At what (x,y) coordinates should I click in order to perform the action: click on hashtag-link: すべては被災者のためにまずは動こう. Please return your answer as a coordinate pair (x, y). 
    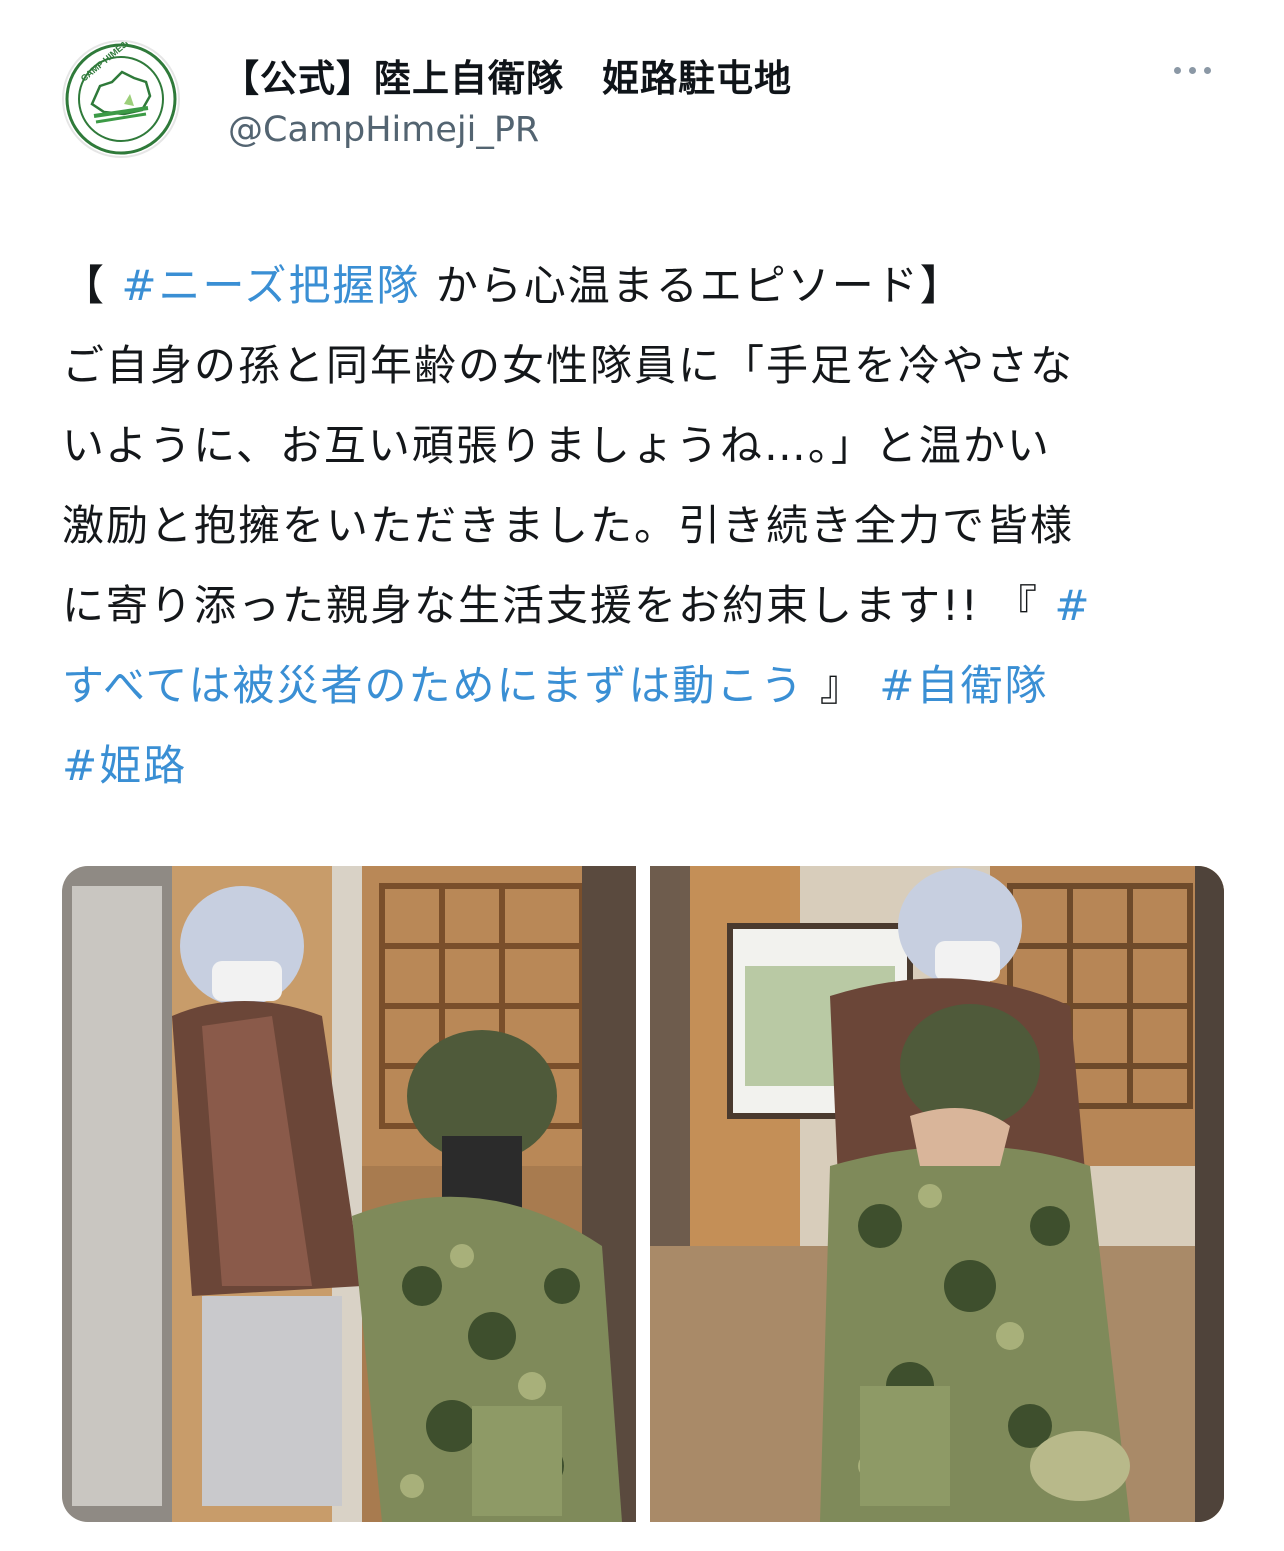
    Looking at the image, I should click on (433, 685).